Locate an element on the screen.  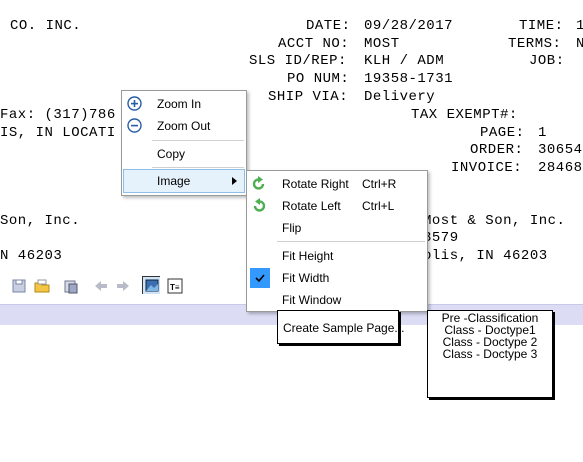
acct-value: MOST is located at coordinates (382, 44).